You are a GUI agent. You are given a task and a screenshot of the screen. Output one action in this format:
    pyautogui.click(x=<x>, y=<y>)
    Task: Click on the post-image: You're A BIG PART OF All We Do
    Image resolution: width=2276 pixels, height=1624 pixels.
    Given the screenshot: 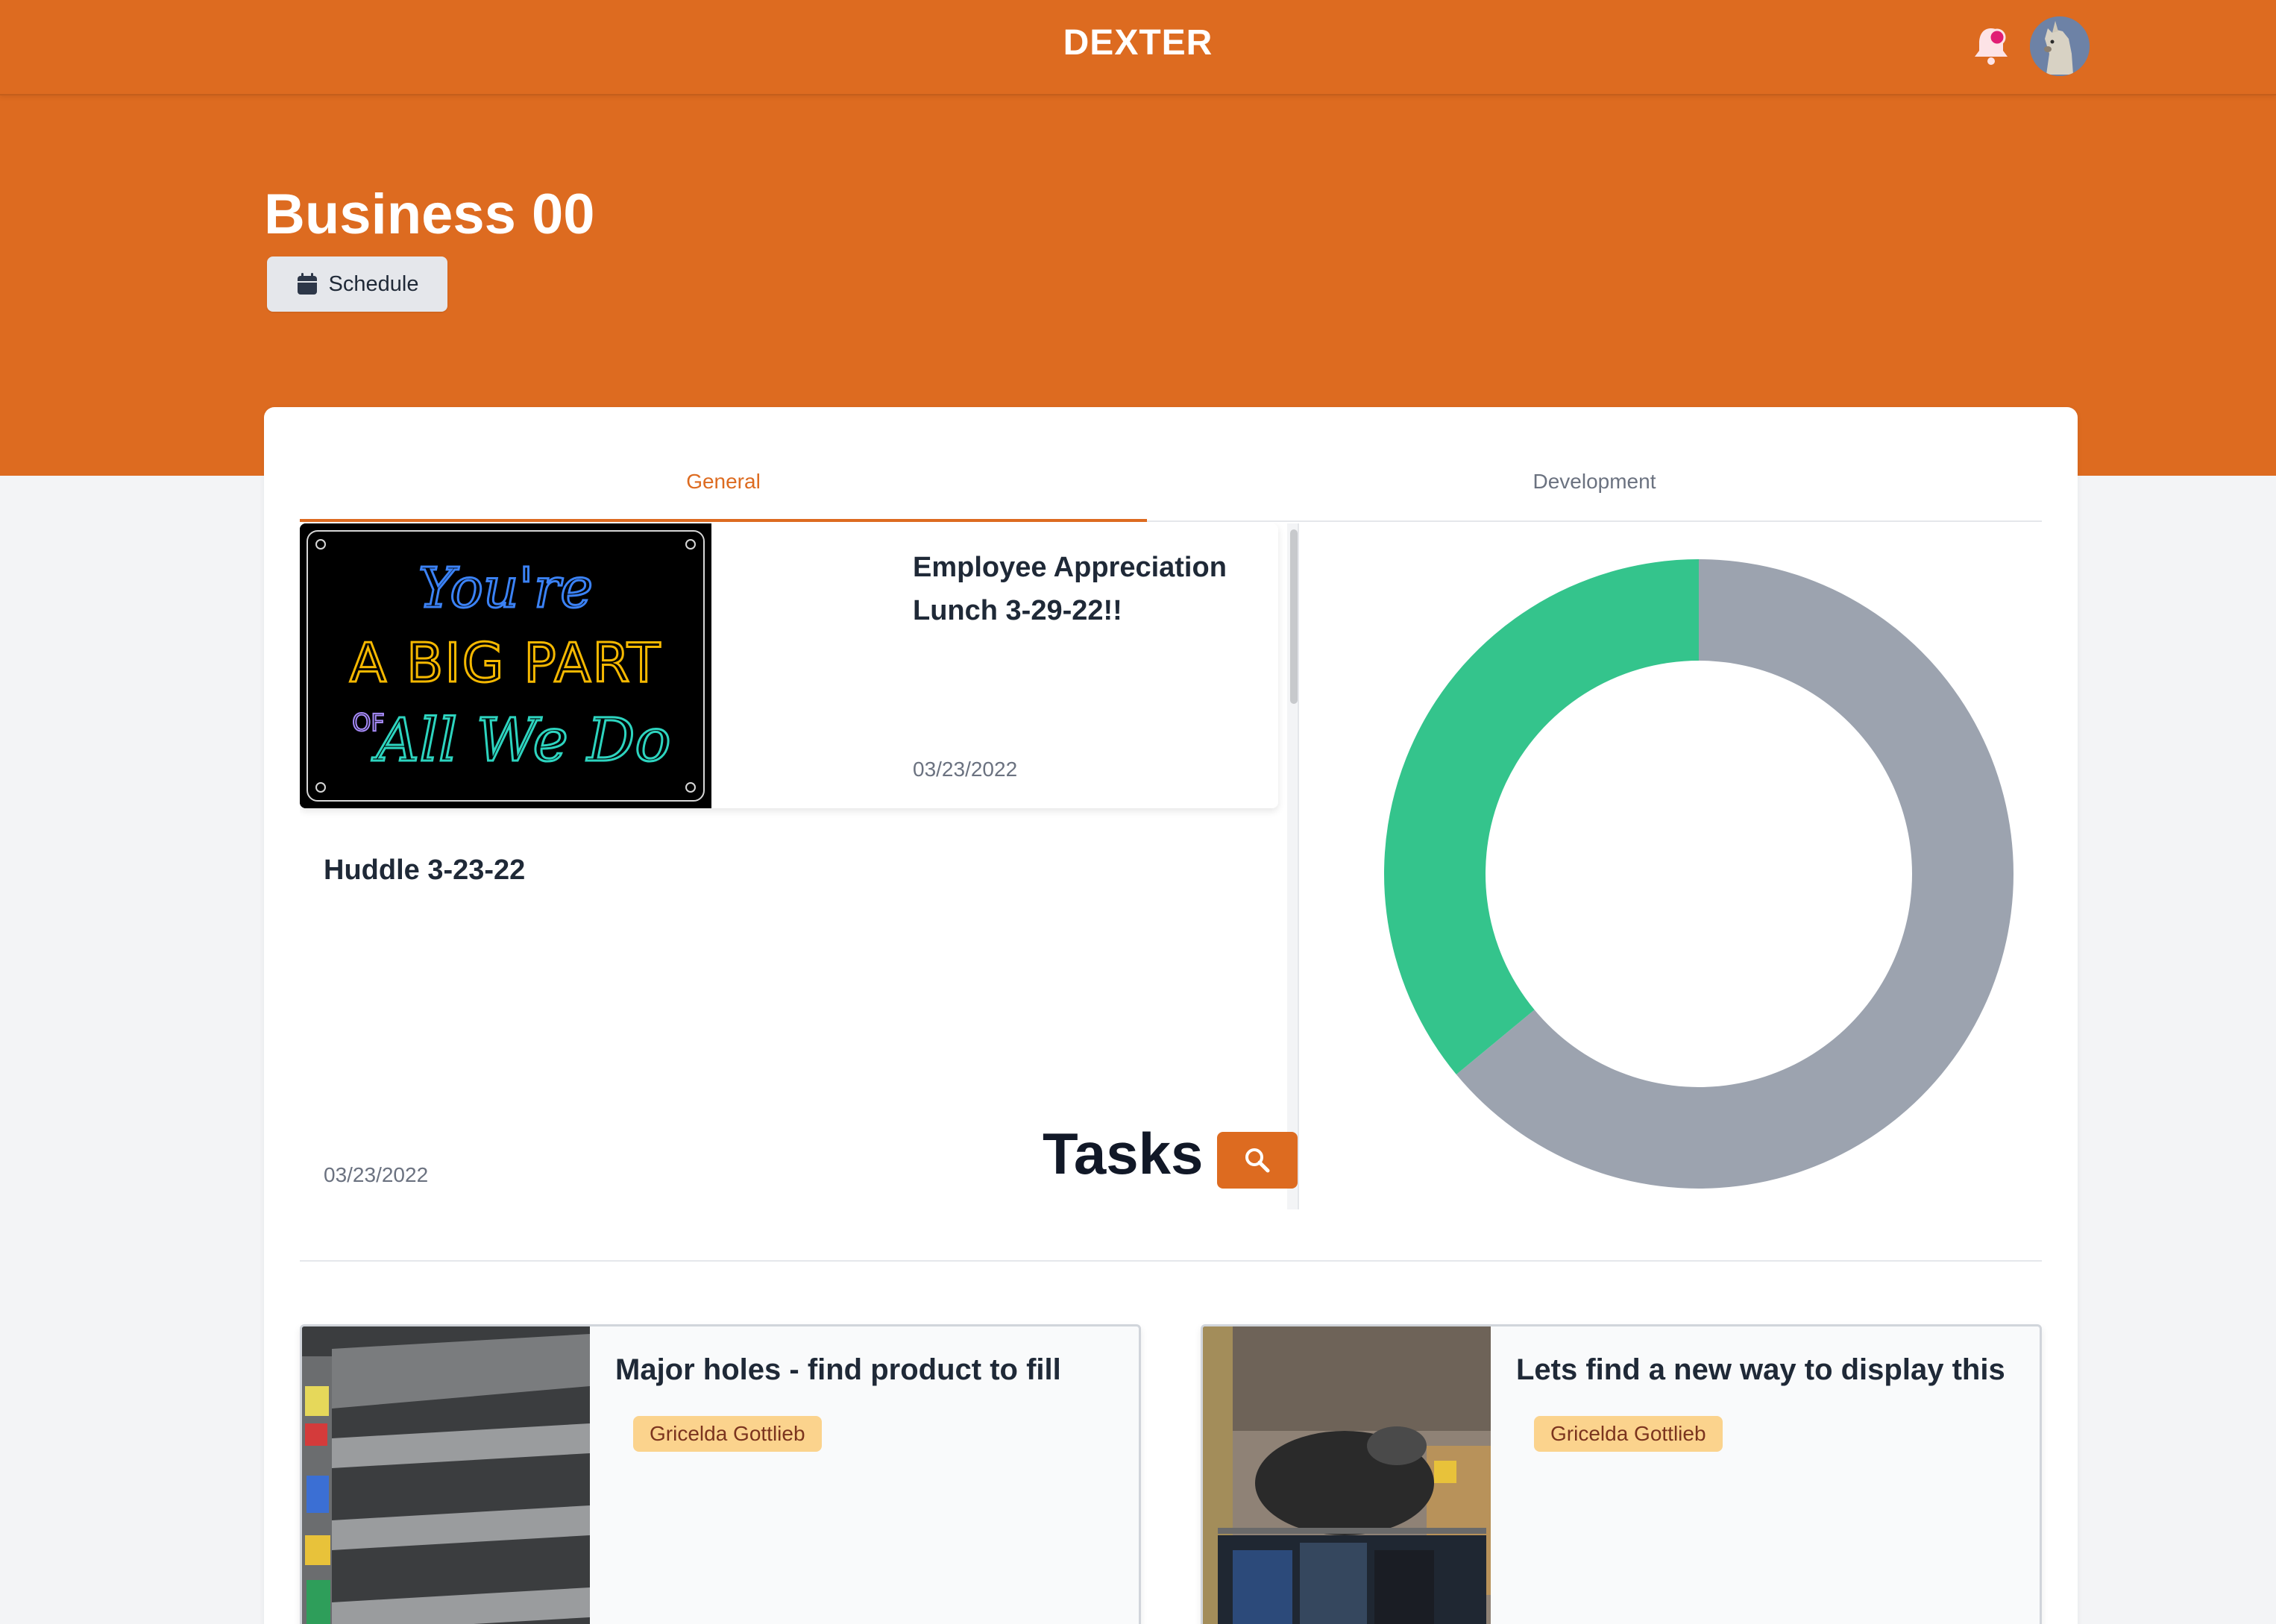 What is the action you would take?
    pyautogui.click(x=505, y=665)
    